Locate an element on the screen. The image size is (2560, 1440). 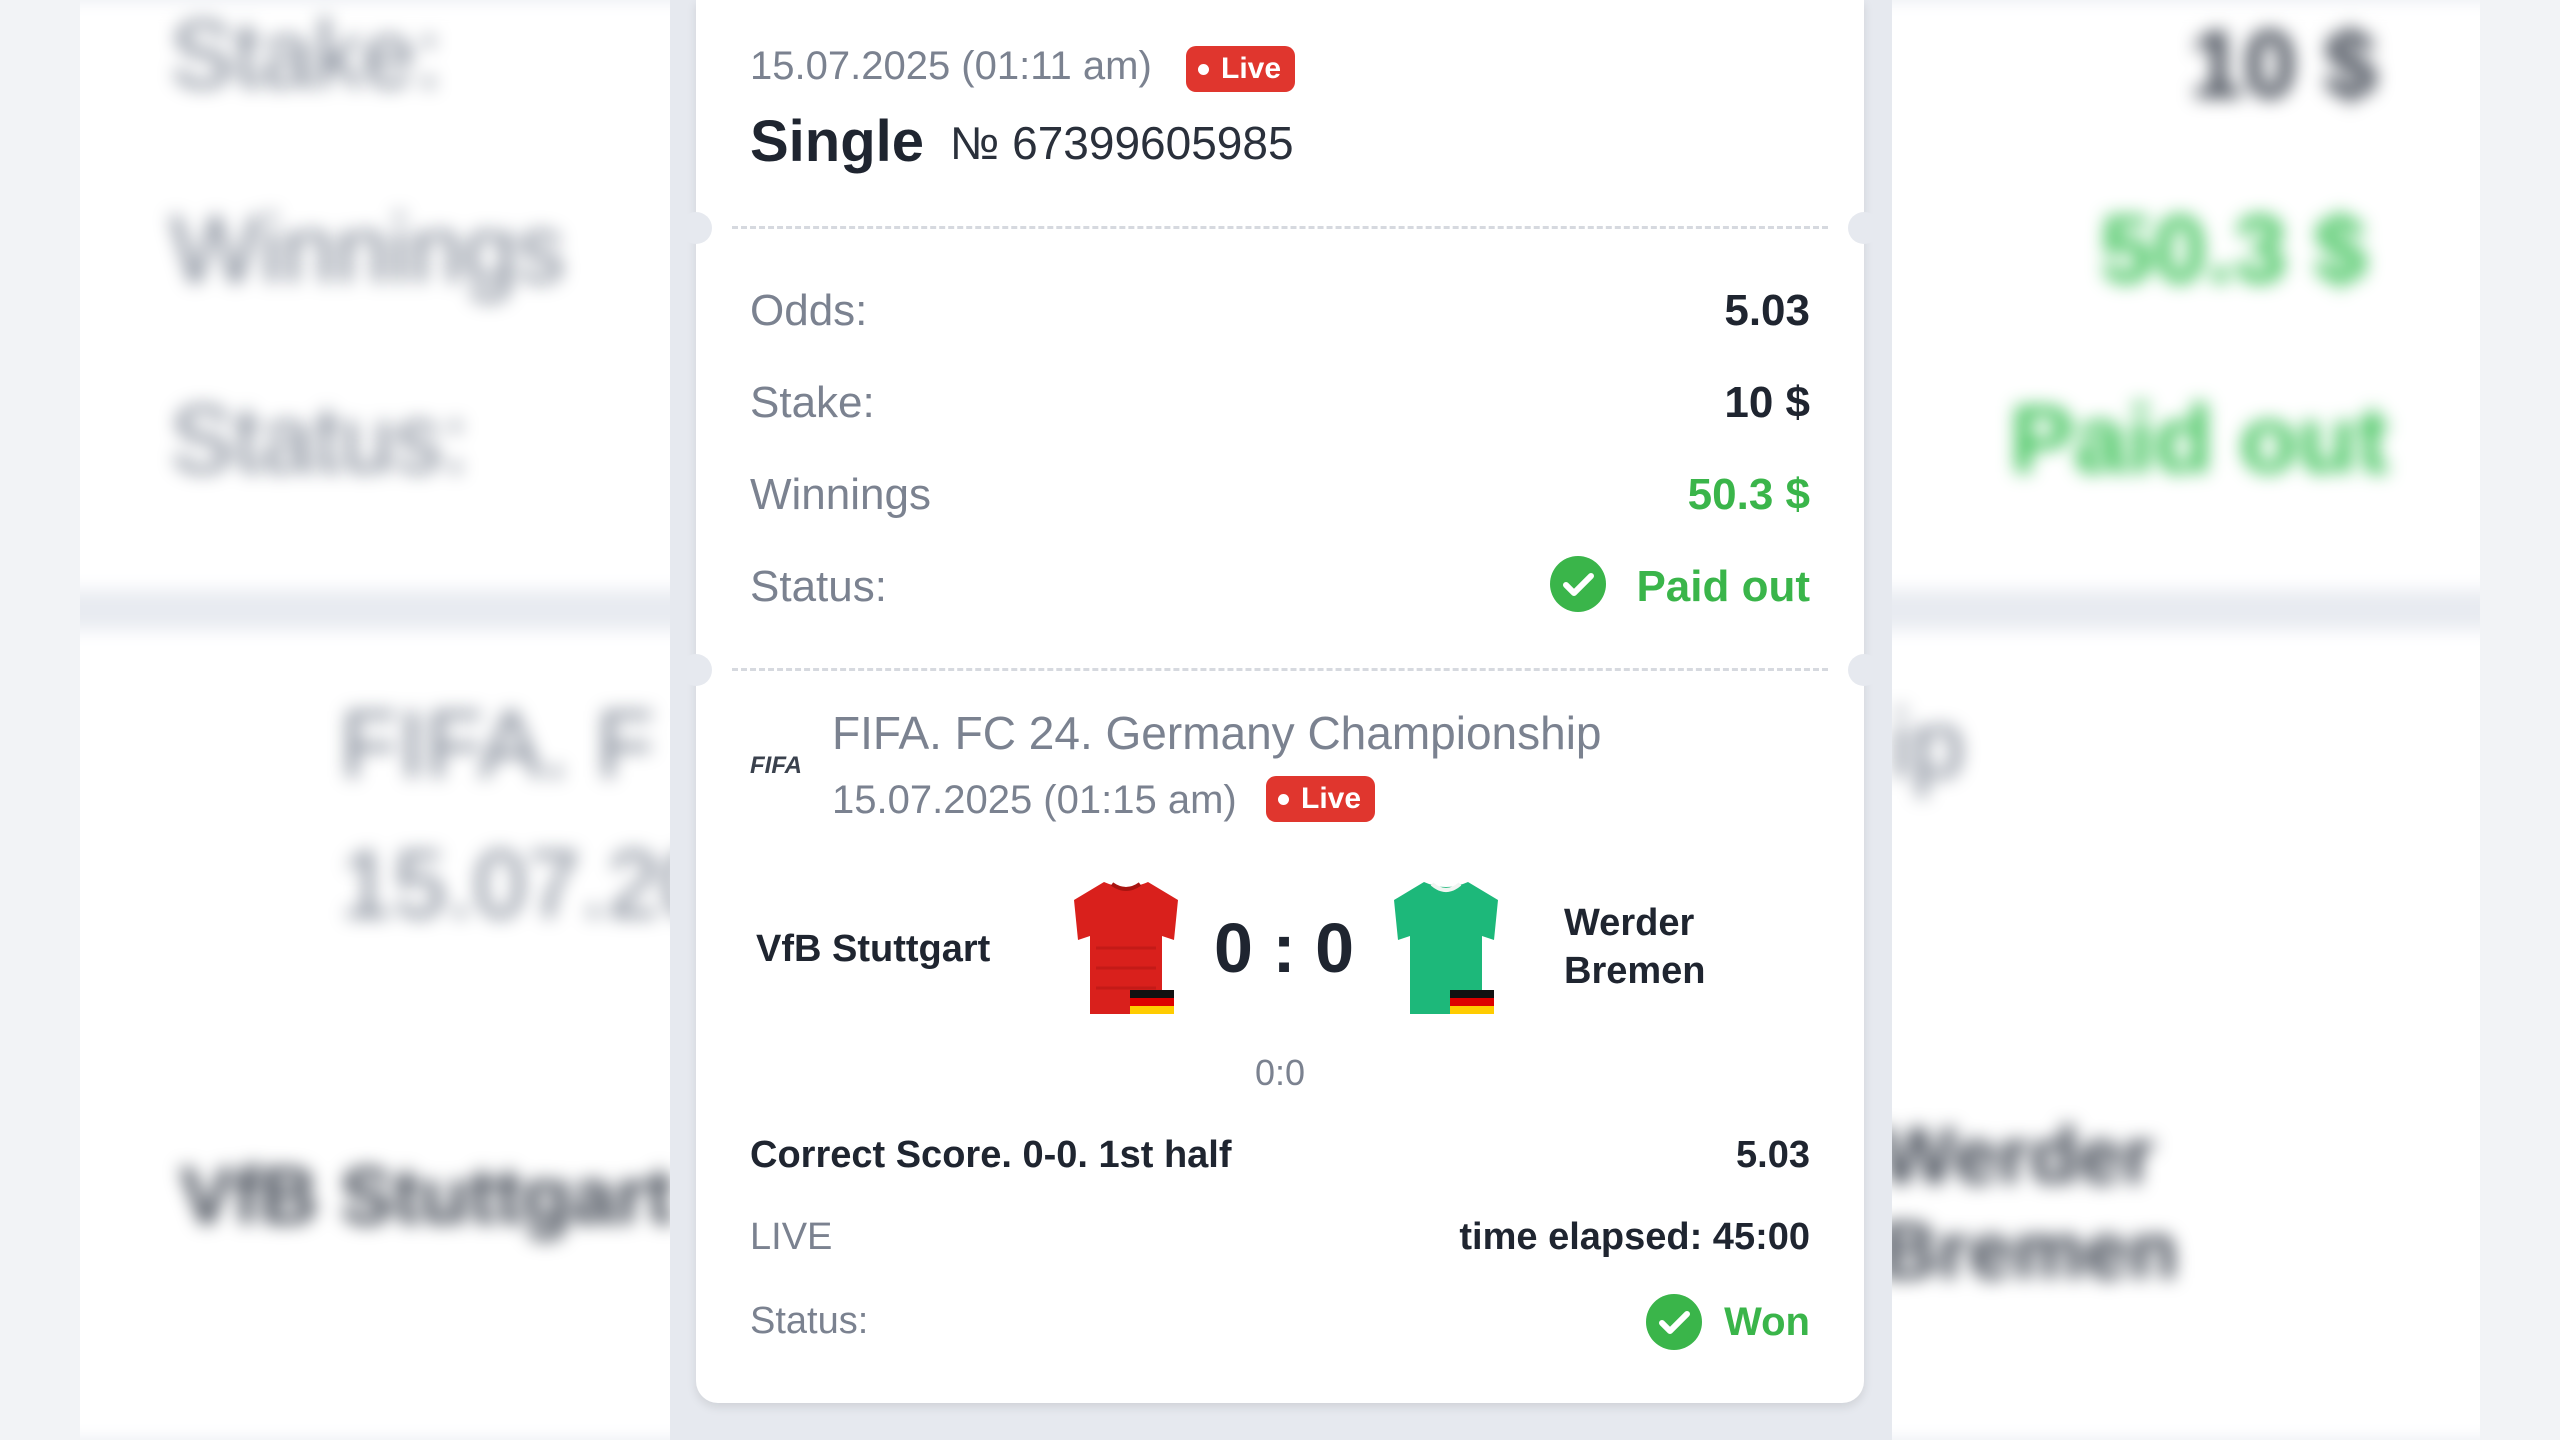
bet-number: № 67399605985 is located at coordinates (1122, 143).